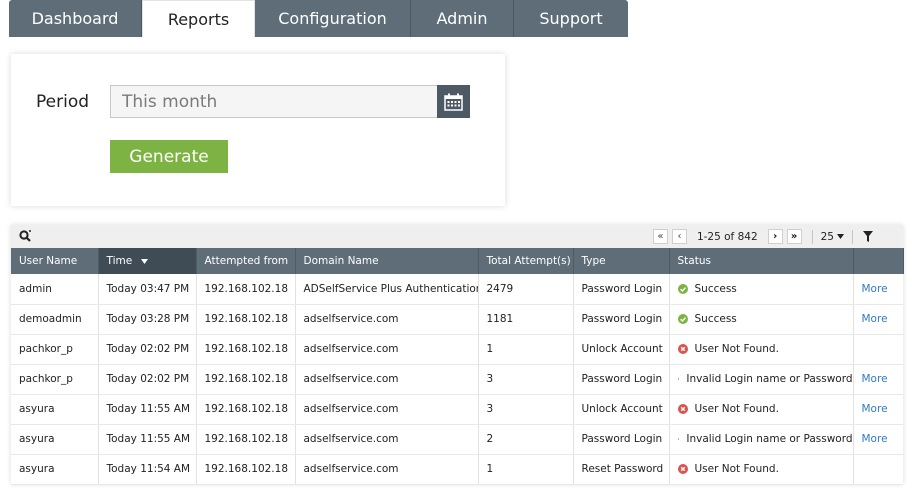  I want to click on calendar-icon, so click(453, 102).